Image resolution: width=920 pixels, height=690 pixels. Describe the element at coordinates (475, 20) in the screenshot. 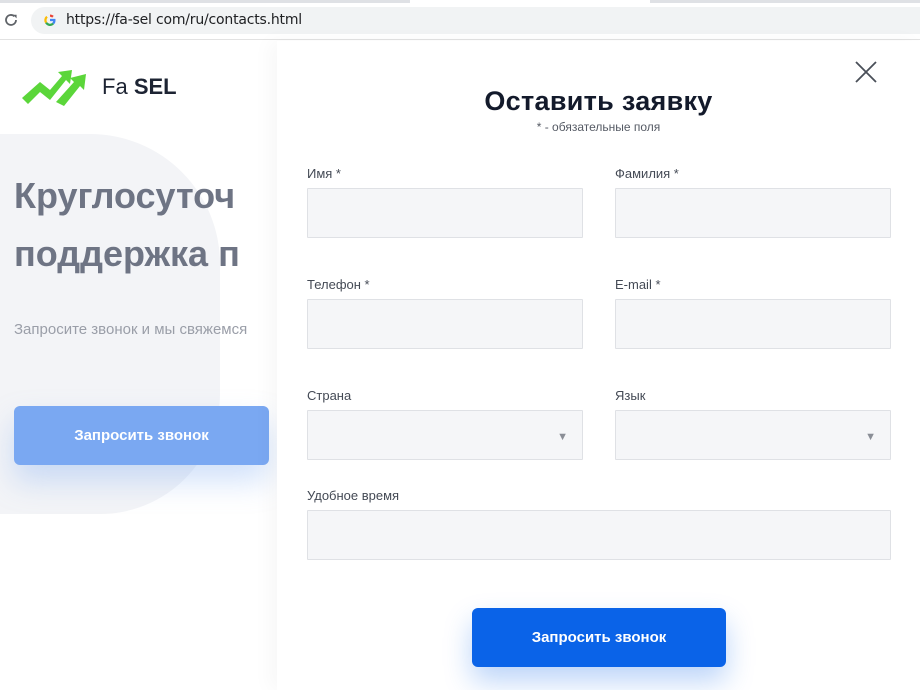

I see `address-bar: https://fa-sel com/ru/contacts.html` at that location.